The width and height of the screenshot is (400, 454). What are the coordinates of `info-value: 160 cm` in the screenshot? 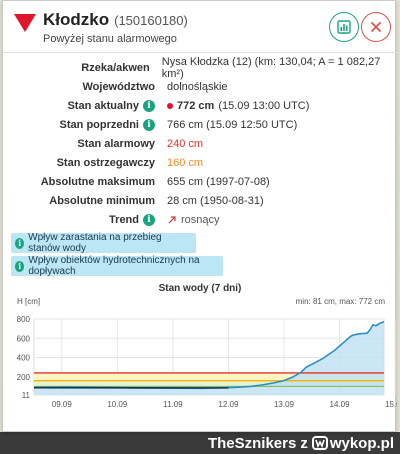 It's located at (185, 162).